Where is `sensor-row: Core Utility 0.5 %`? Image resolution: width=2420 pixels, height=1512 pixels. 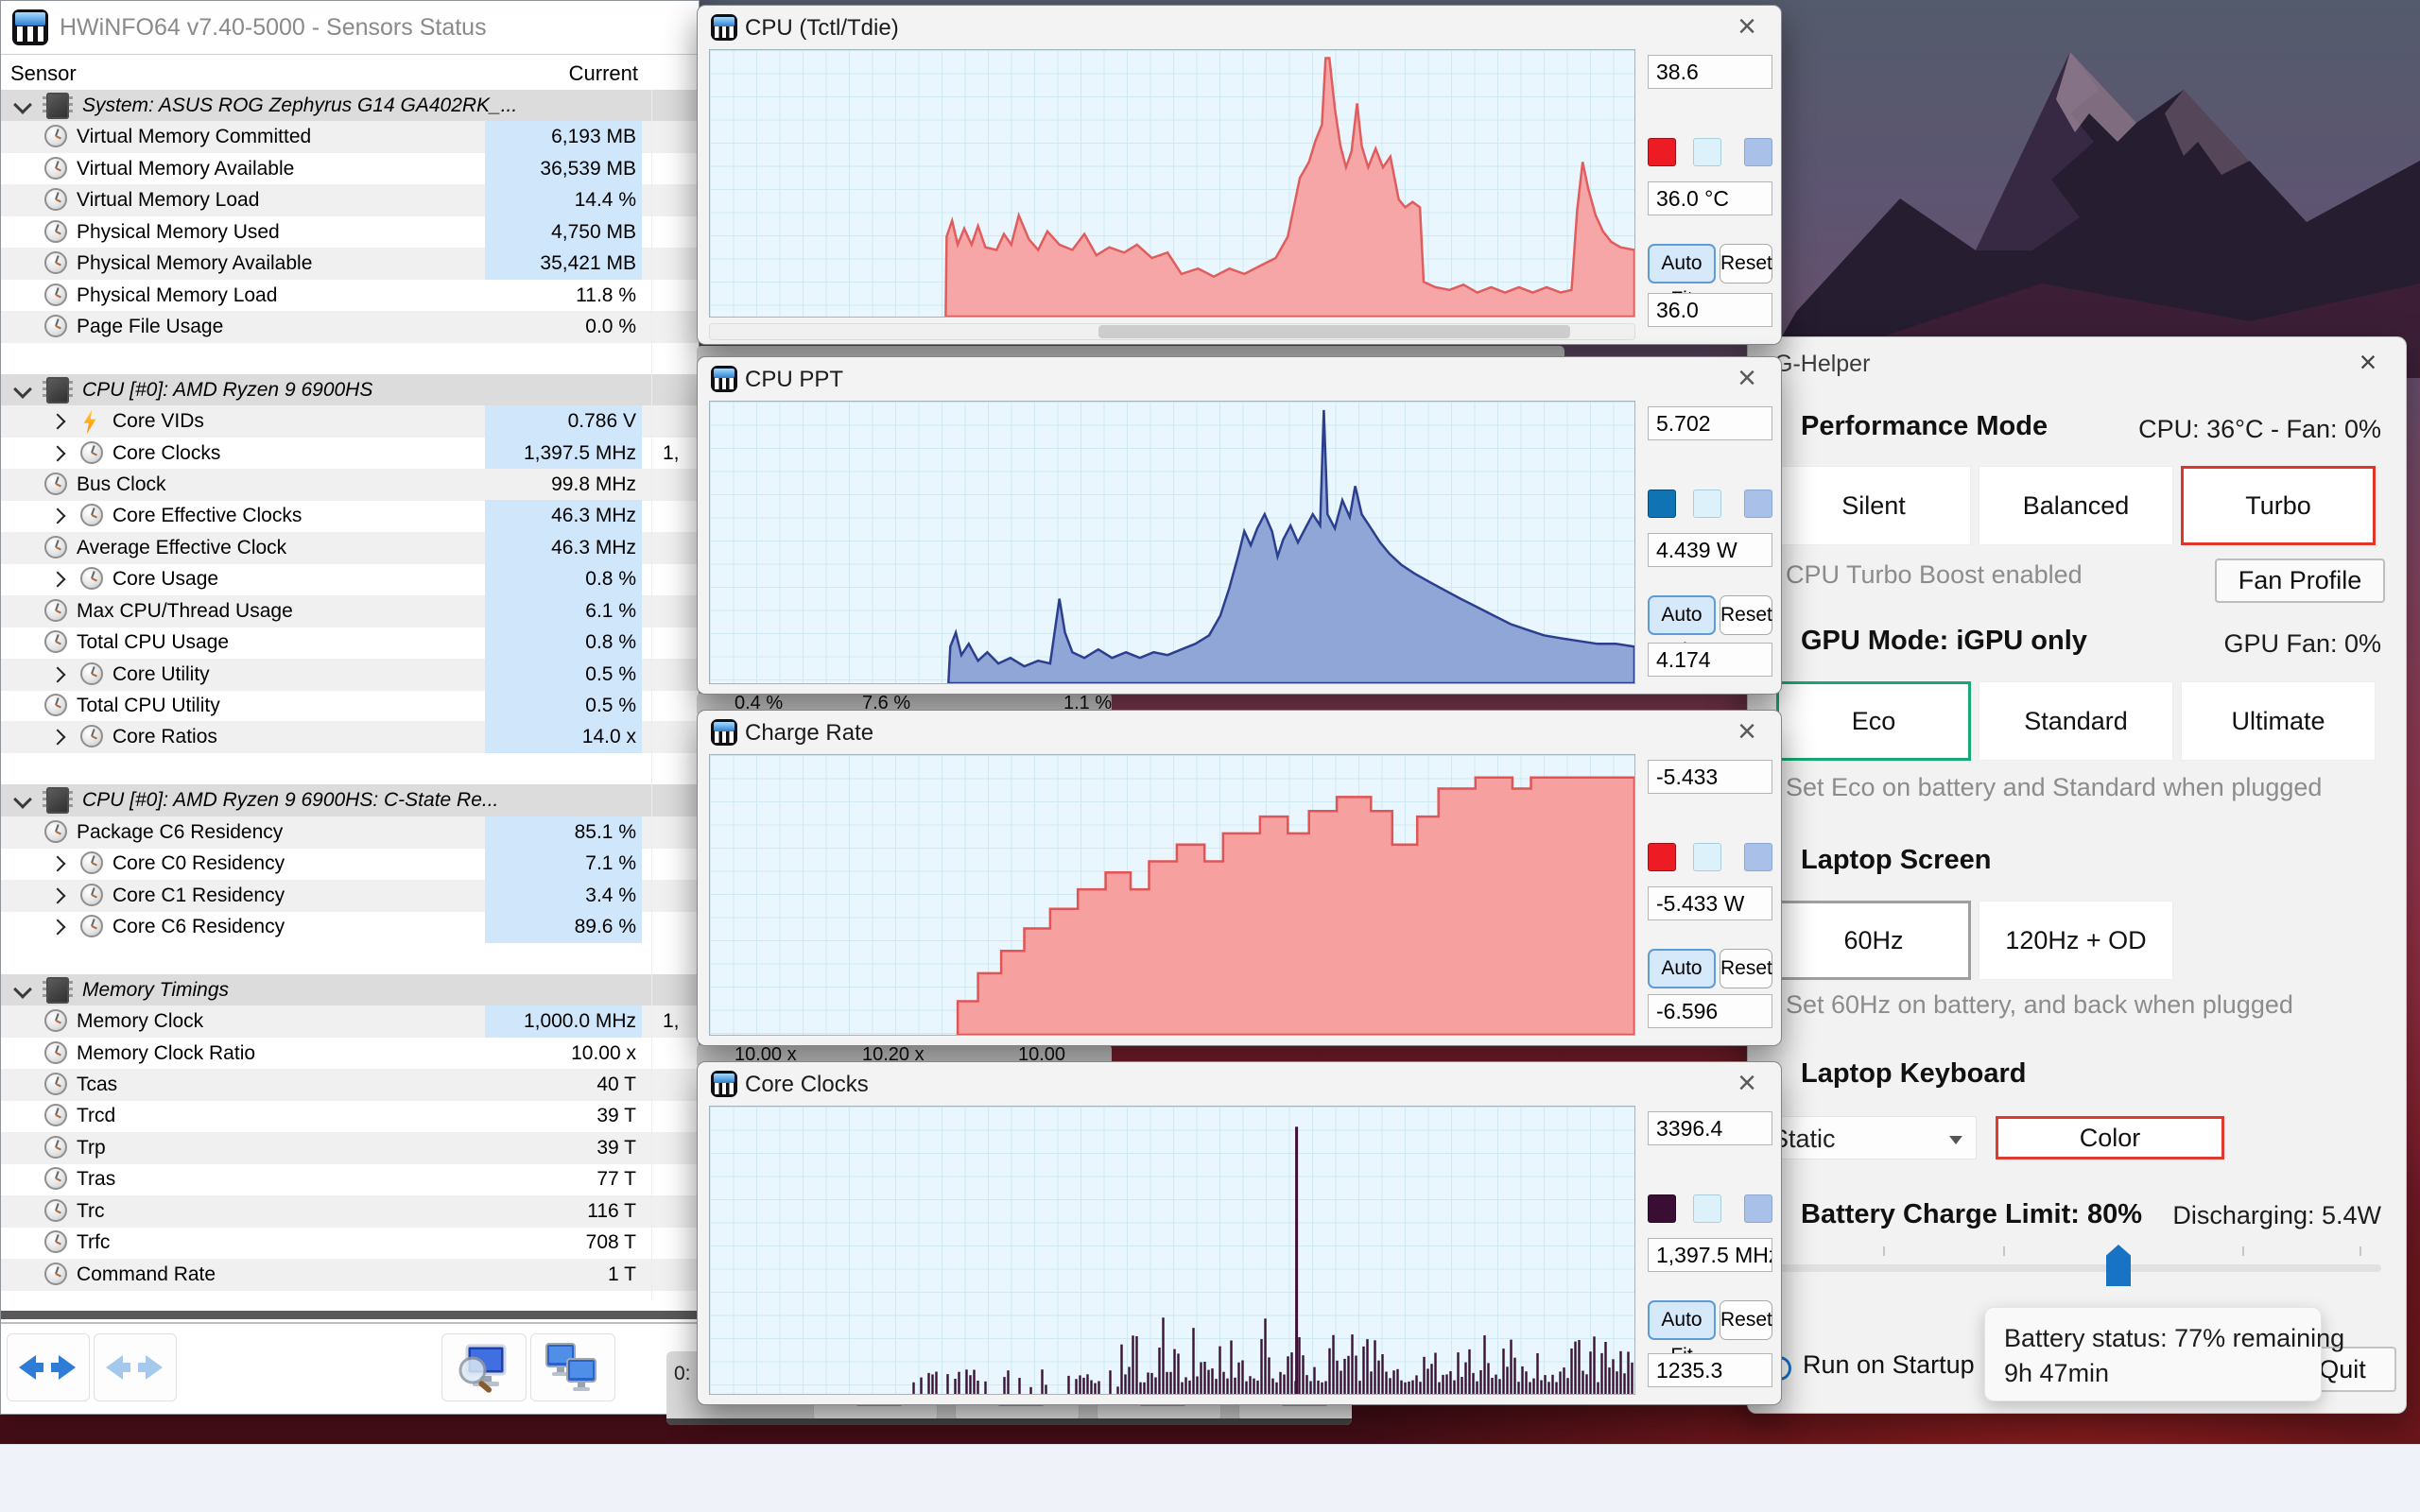 sensor-row: Core Utility 0.5 % is located at coordinates (350, 674).